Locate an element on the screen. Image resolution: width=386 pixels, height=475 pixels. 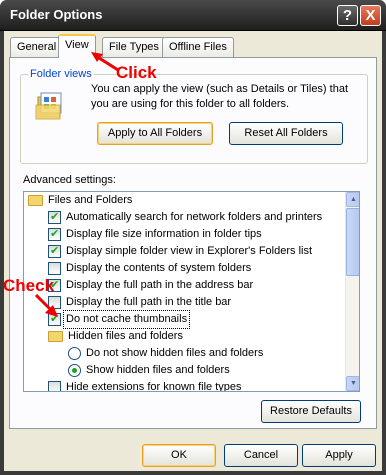
folder-views-title: Folder views is located at coordinates (61, 74).